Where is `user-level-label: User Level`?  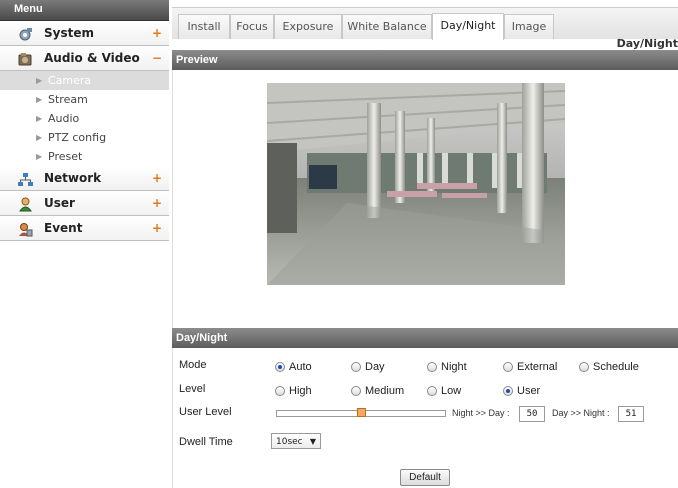
user-level-label: User Level is located at coordinates (205, 412).